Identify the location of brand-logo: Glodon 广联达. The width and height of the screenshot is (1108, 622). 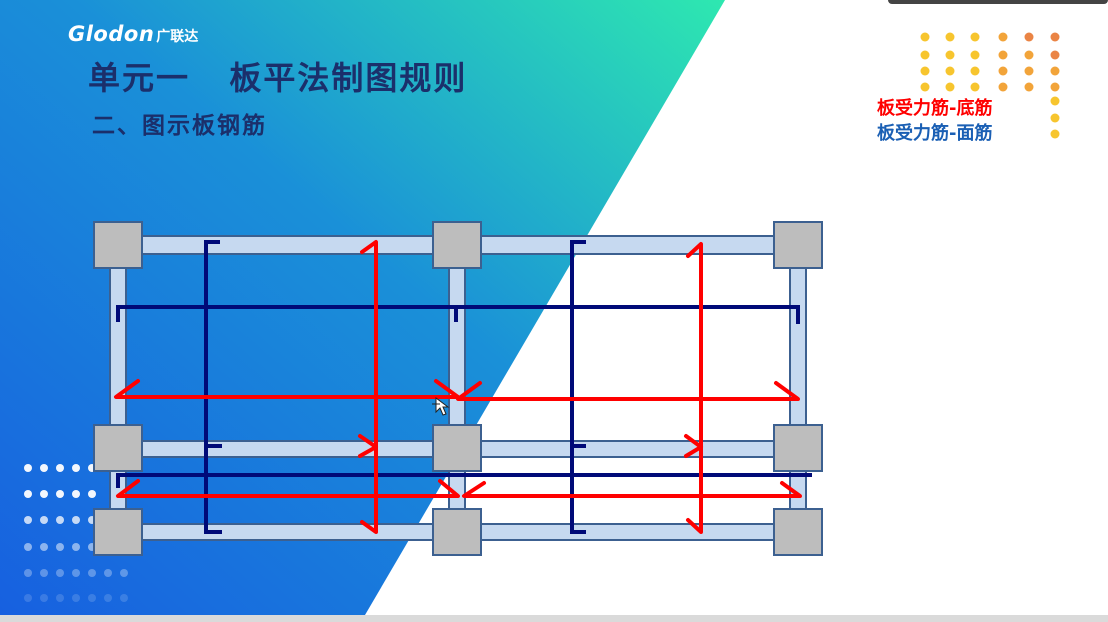
(133, 34).